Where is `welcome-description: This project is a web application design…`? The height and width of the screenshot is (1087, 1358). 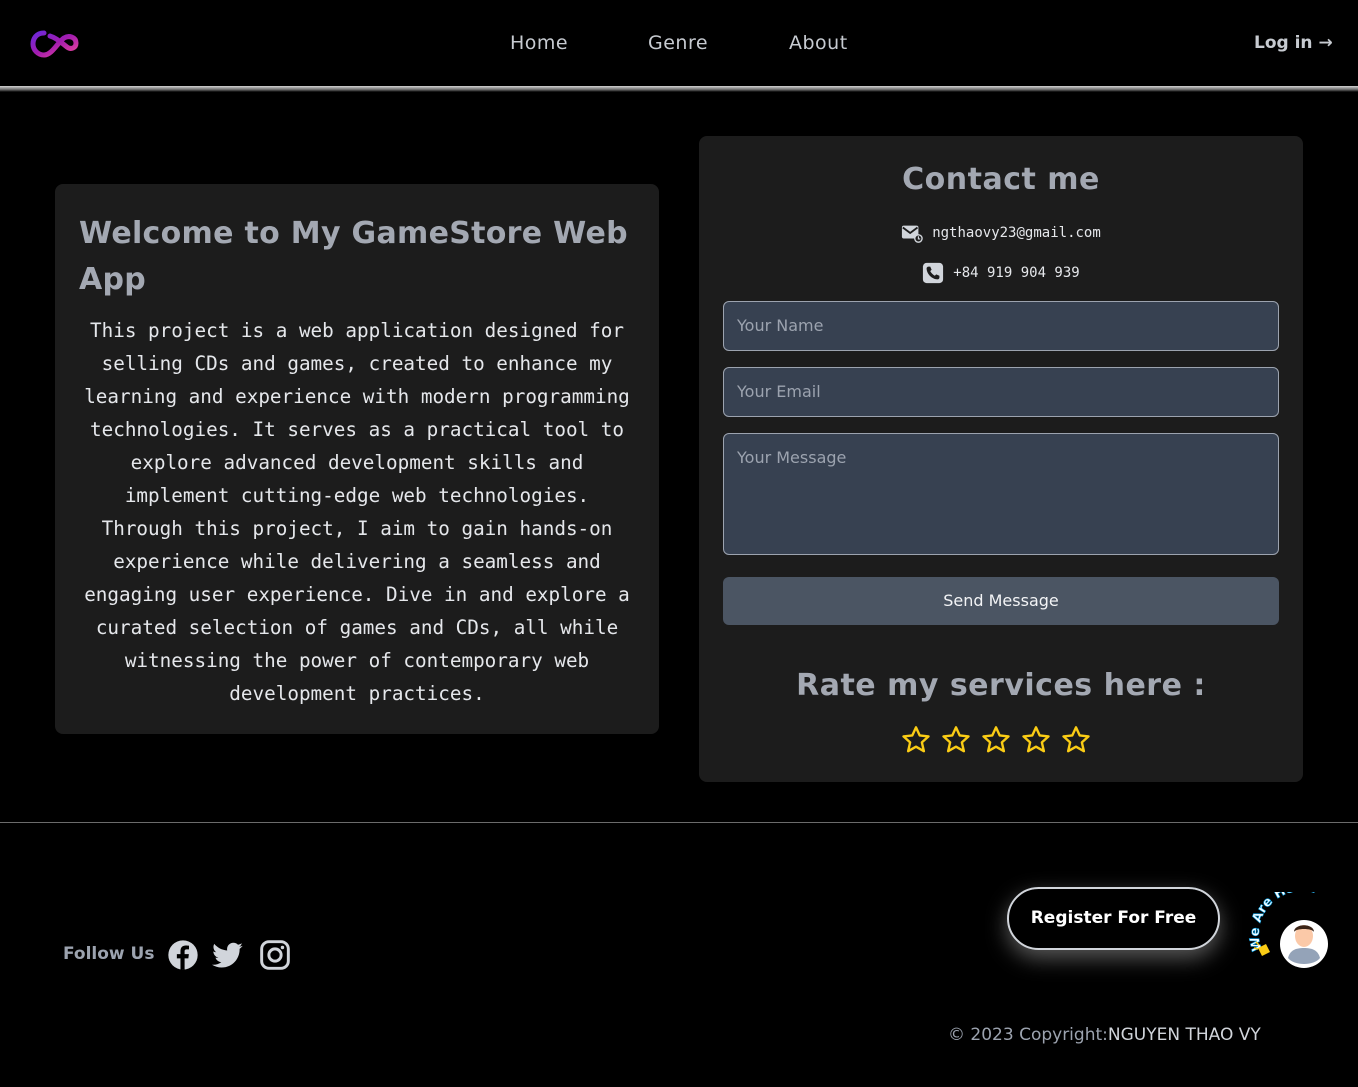
welcome-description: This project is a web application design… is located at coordinates (357, 512).